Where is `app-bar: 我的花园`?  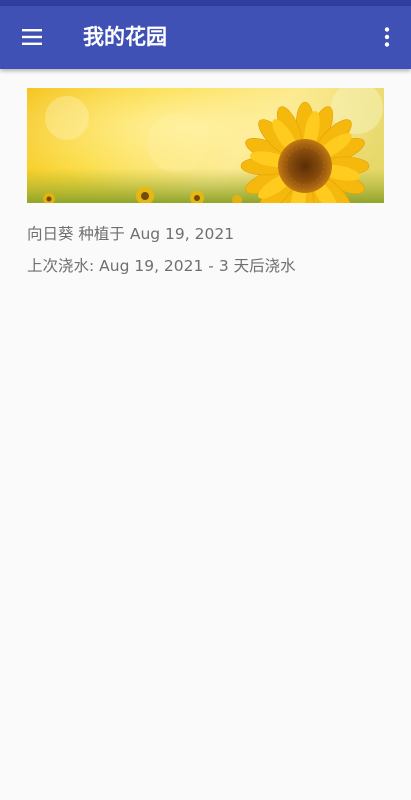
app-bar: 我的花园 is located at coordinates (205, 37).